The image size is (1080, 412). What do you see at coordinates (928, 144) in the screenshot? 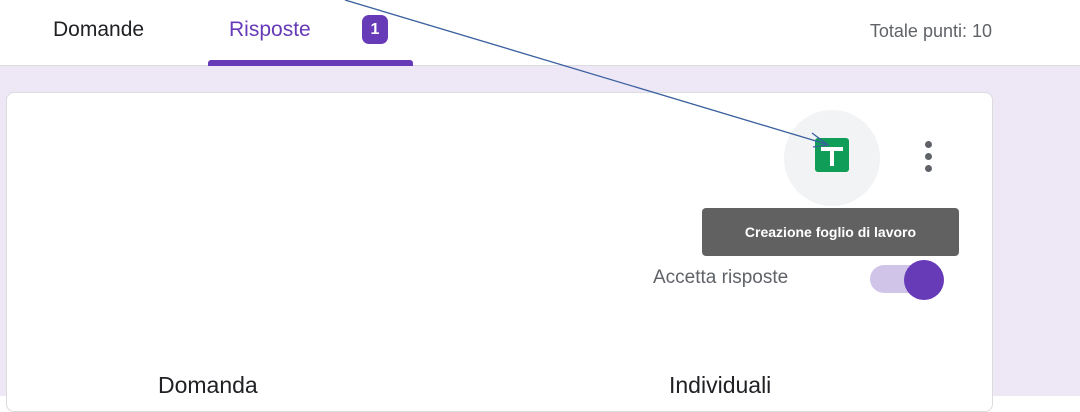
I see `more-vert-icon` at bounding box center [928, 144].